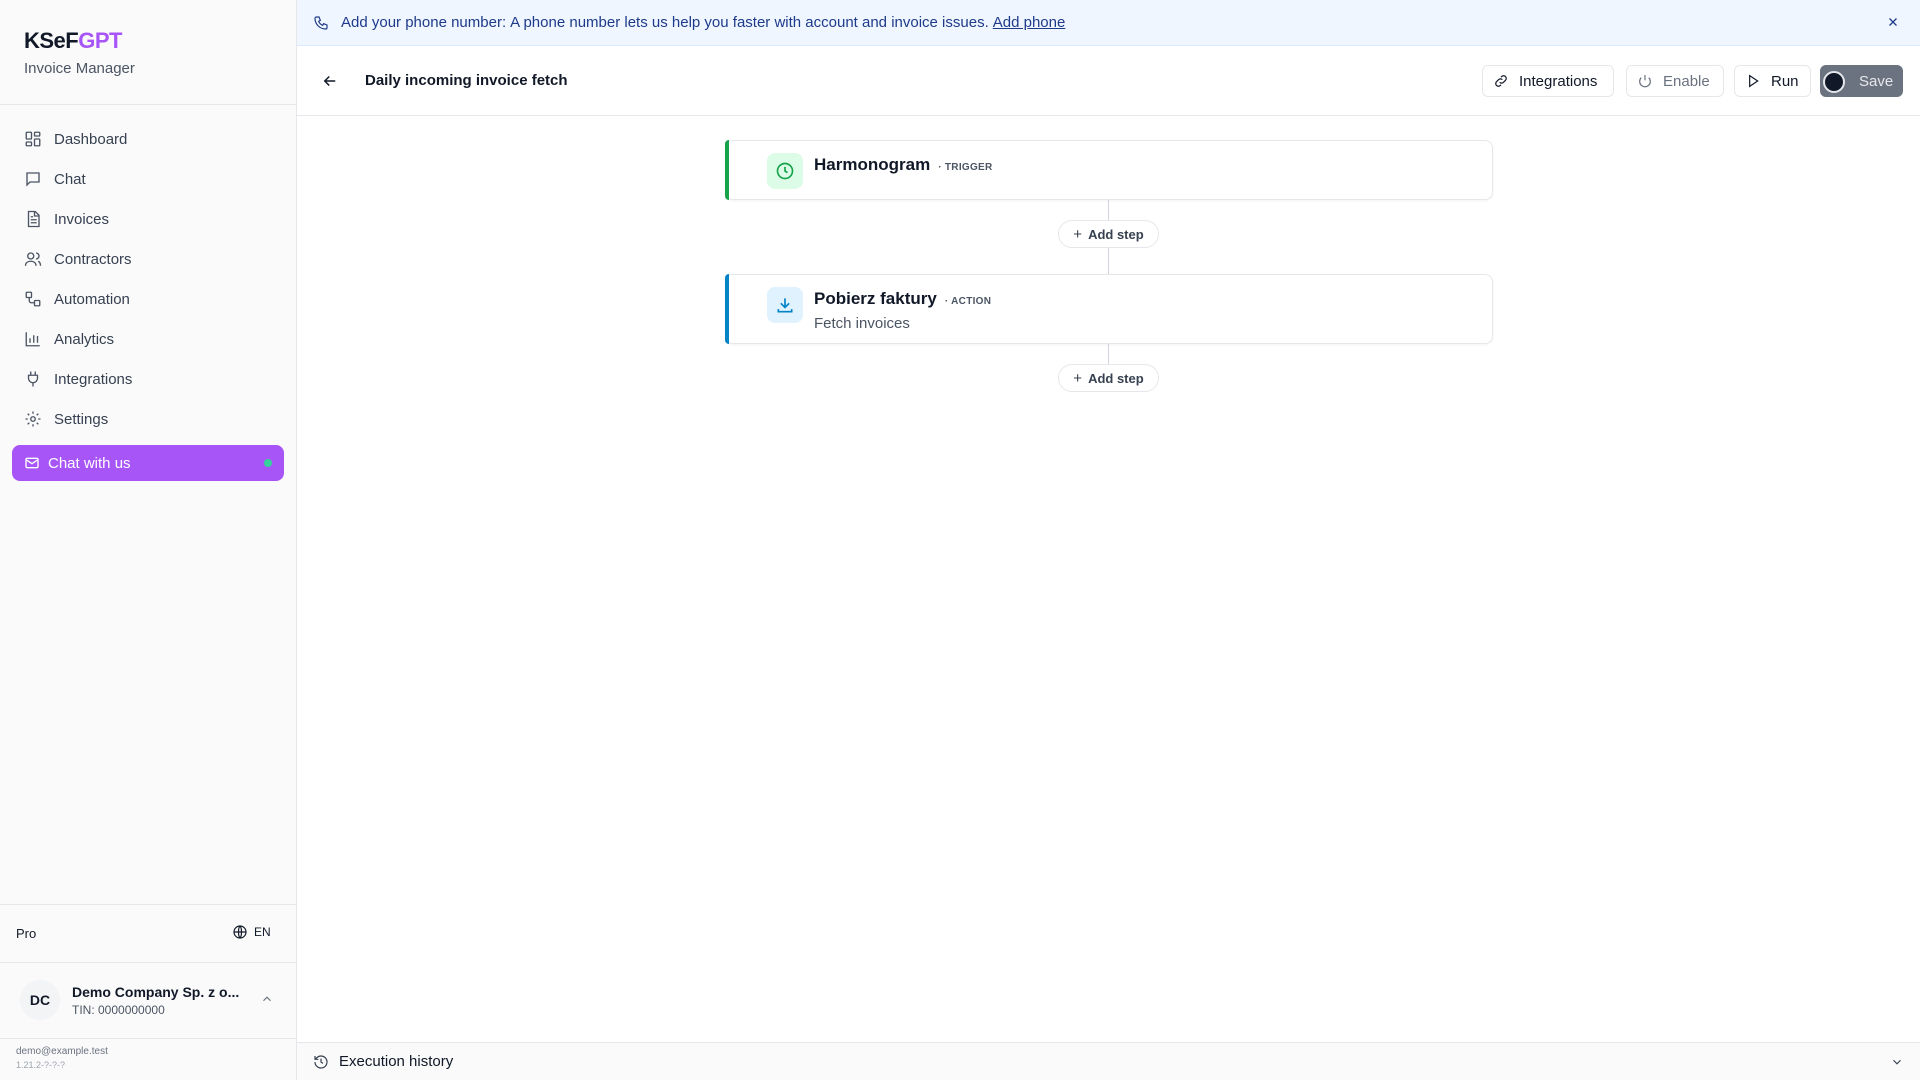 The image size is (1920, 1080). I want to click on plan-label: Pro, so click(26, 933).